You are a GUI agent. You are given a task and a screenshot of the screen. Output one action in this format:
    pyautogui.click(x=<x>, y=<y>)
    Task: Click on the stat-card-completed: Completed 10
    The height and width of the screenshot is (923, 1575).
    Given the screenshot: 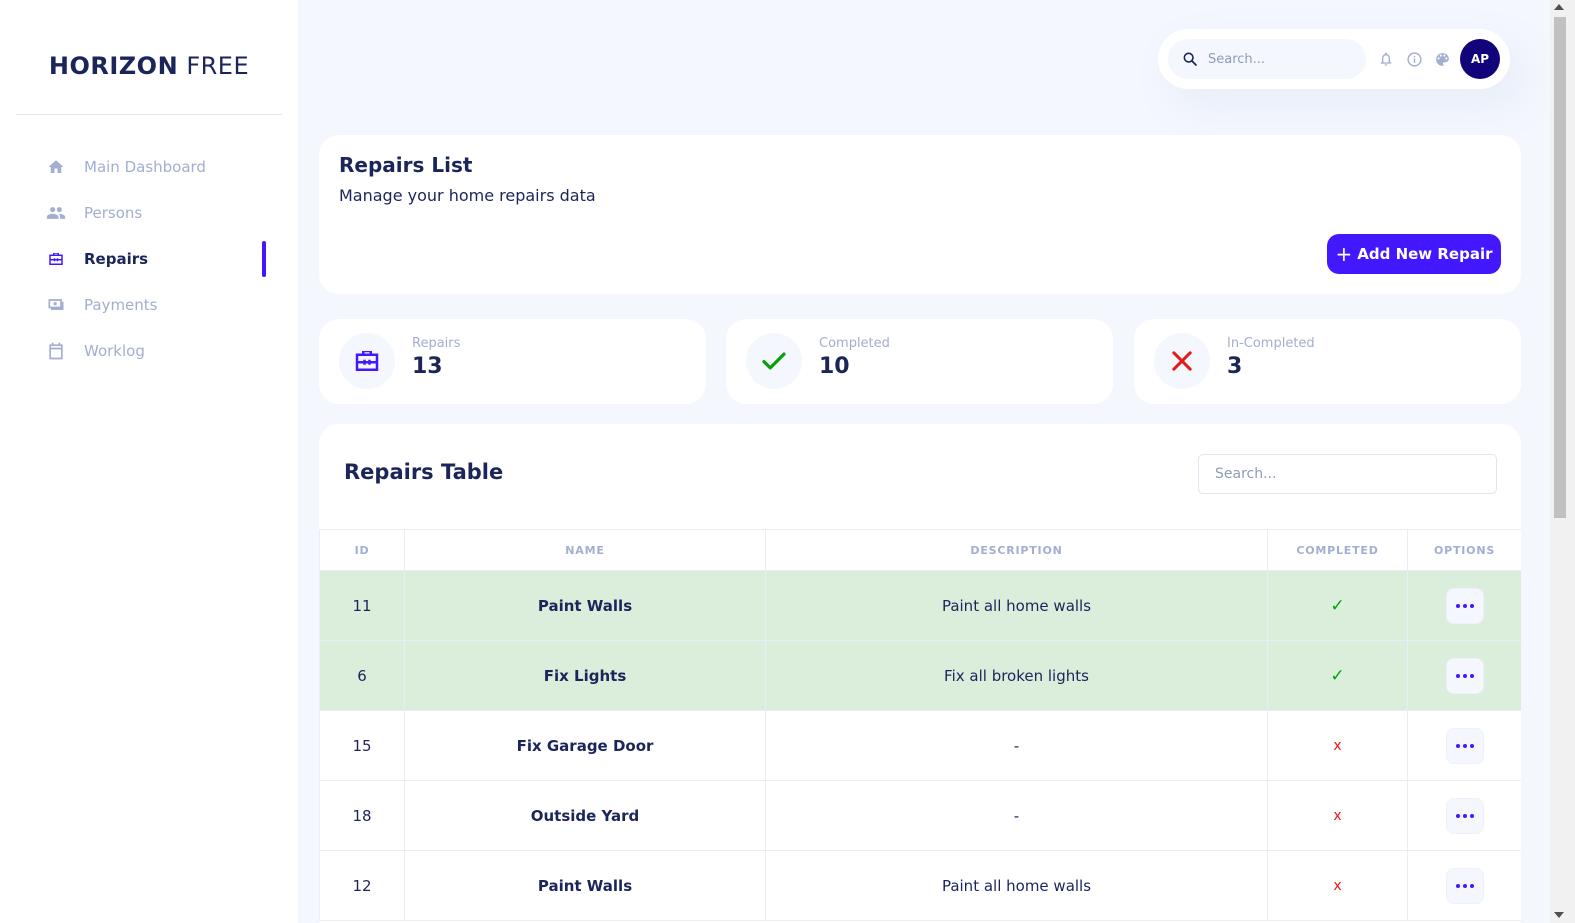 What is the action you would take?
    pyautogui.click(x=919, y=361)
    